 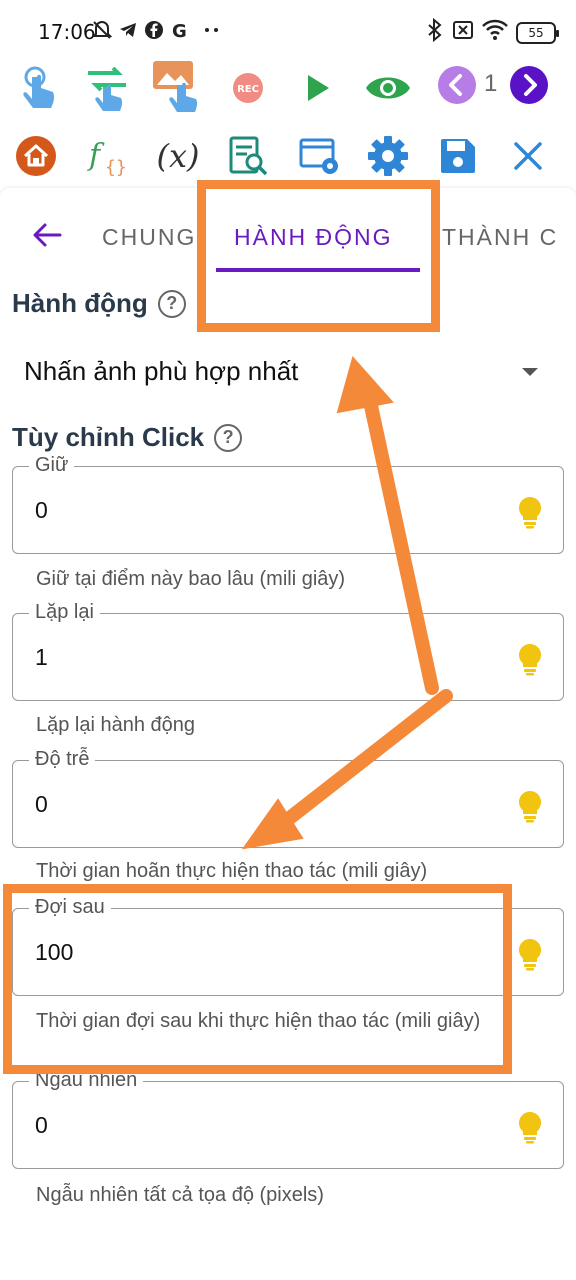 I want to click on field-helper: Giữ tại điểm này bao lâu (mili giây), so click(x=191, y=579).